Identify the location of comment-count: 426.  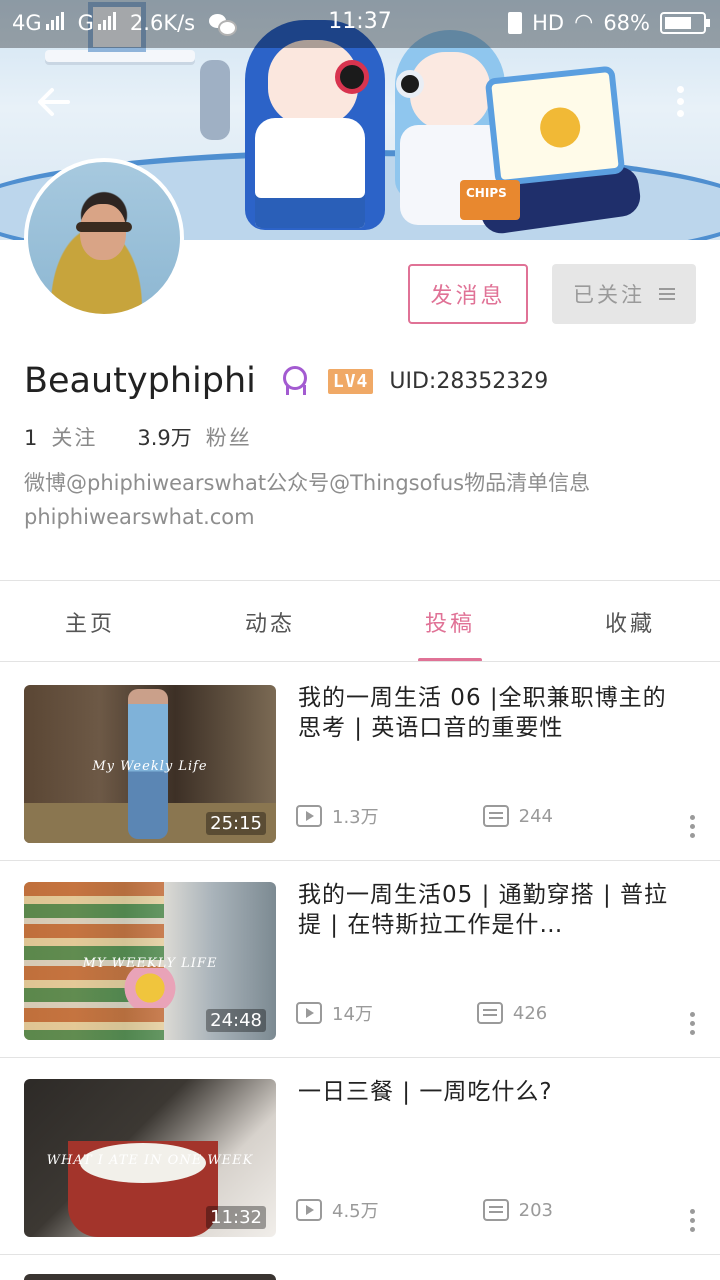
(530, 1013).